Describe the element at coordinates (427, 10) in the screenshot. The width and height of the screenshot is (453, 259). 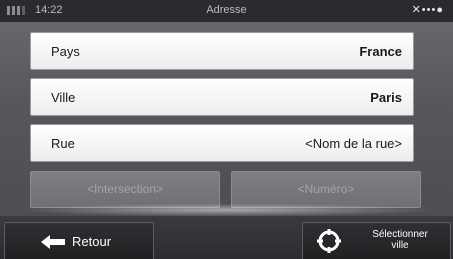
I see `satellite-signal-icon: ✕•••●` at that location.